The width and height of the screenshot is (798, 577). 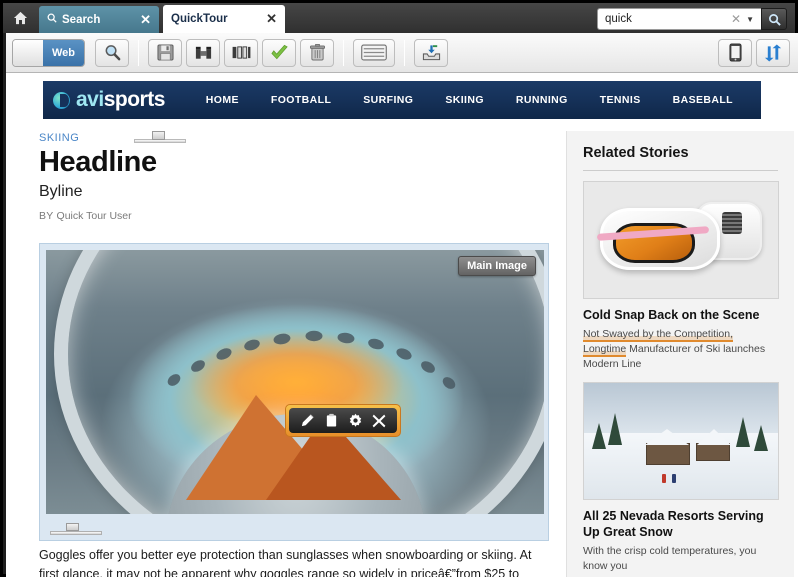 I want to click on main-image-badge: Main Image, so click(x=497, y=266).